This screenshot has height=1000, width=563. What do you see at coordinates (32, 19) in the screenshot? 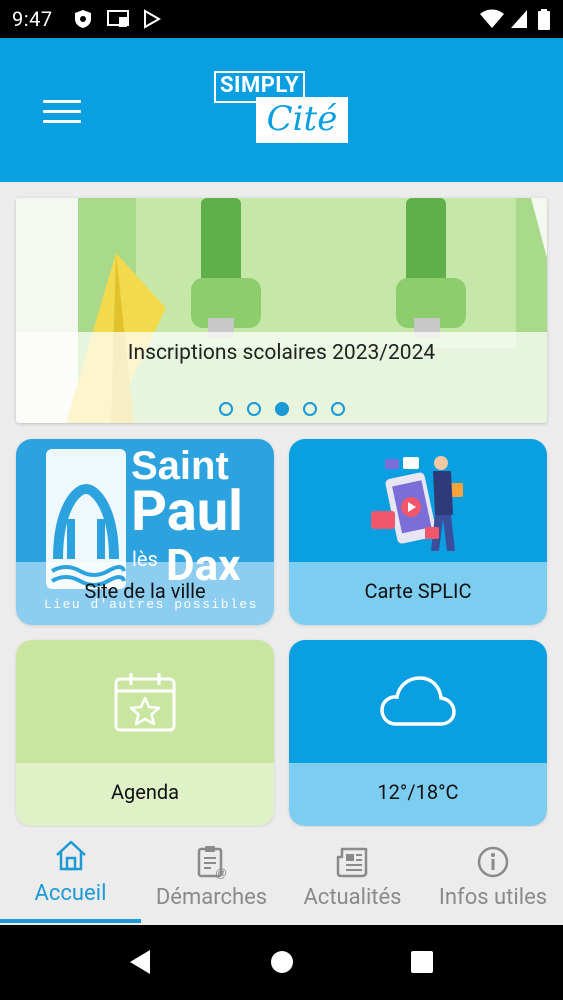
I see `status-time: 9:47` at bounding box center [32, 19].